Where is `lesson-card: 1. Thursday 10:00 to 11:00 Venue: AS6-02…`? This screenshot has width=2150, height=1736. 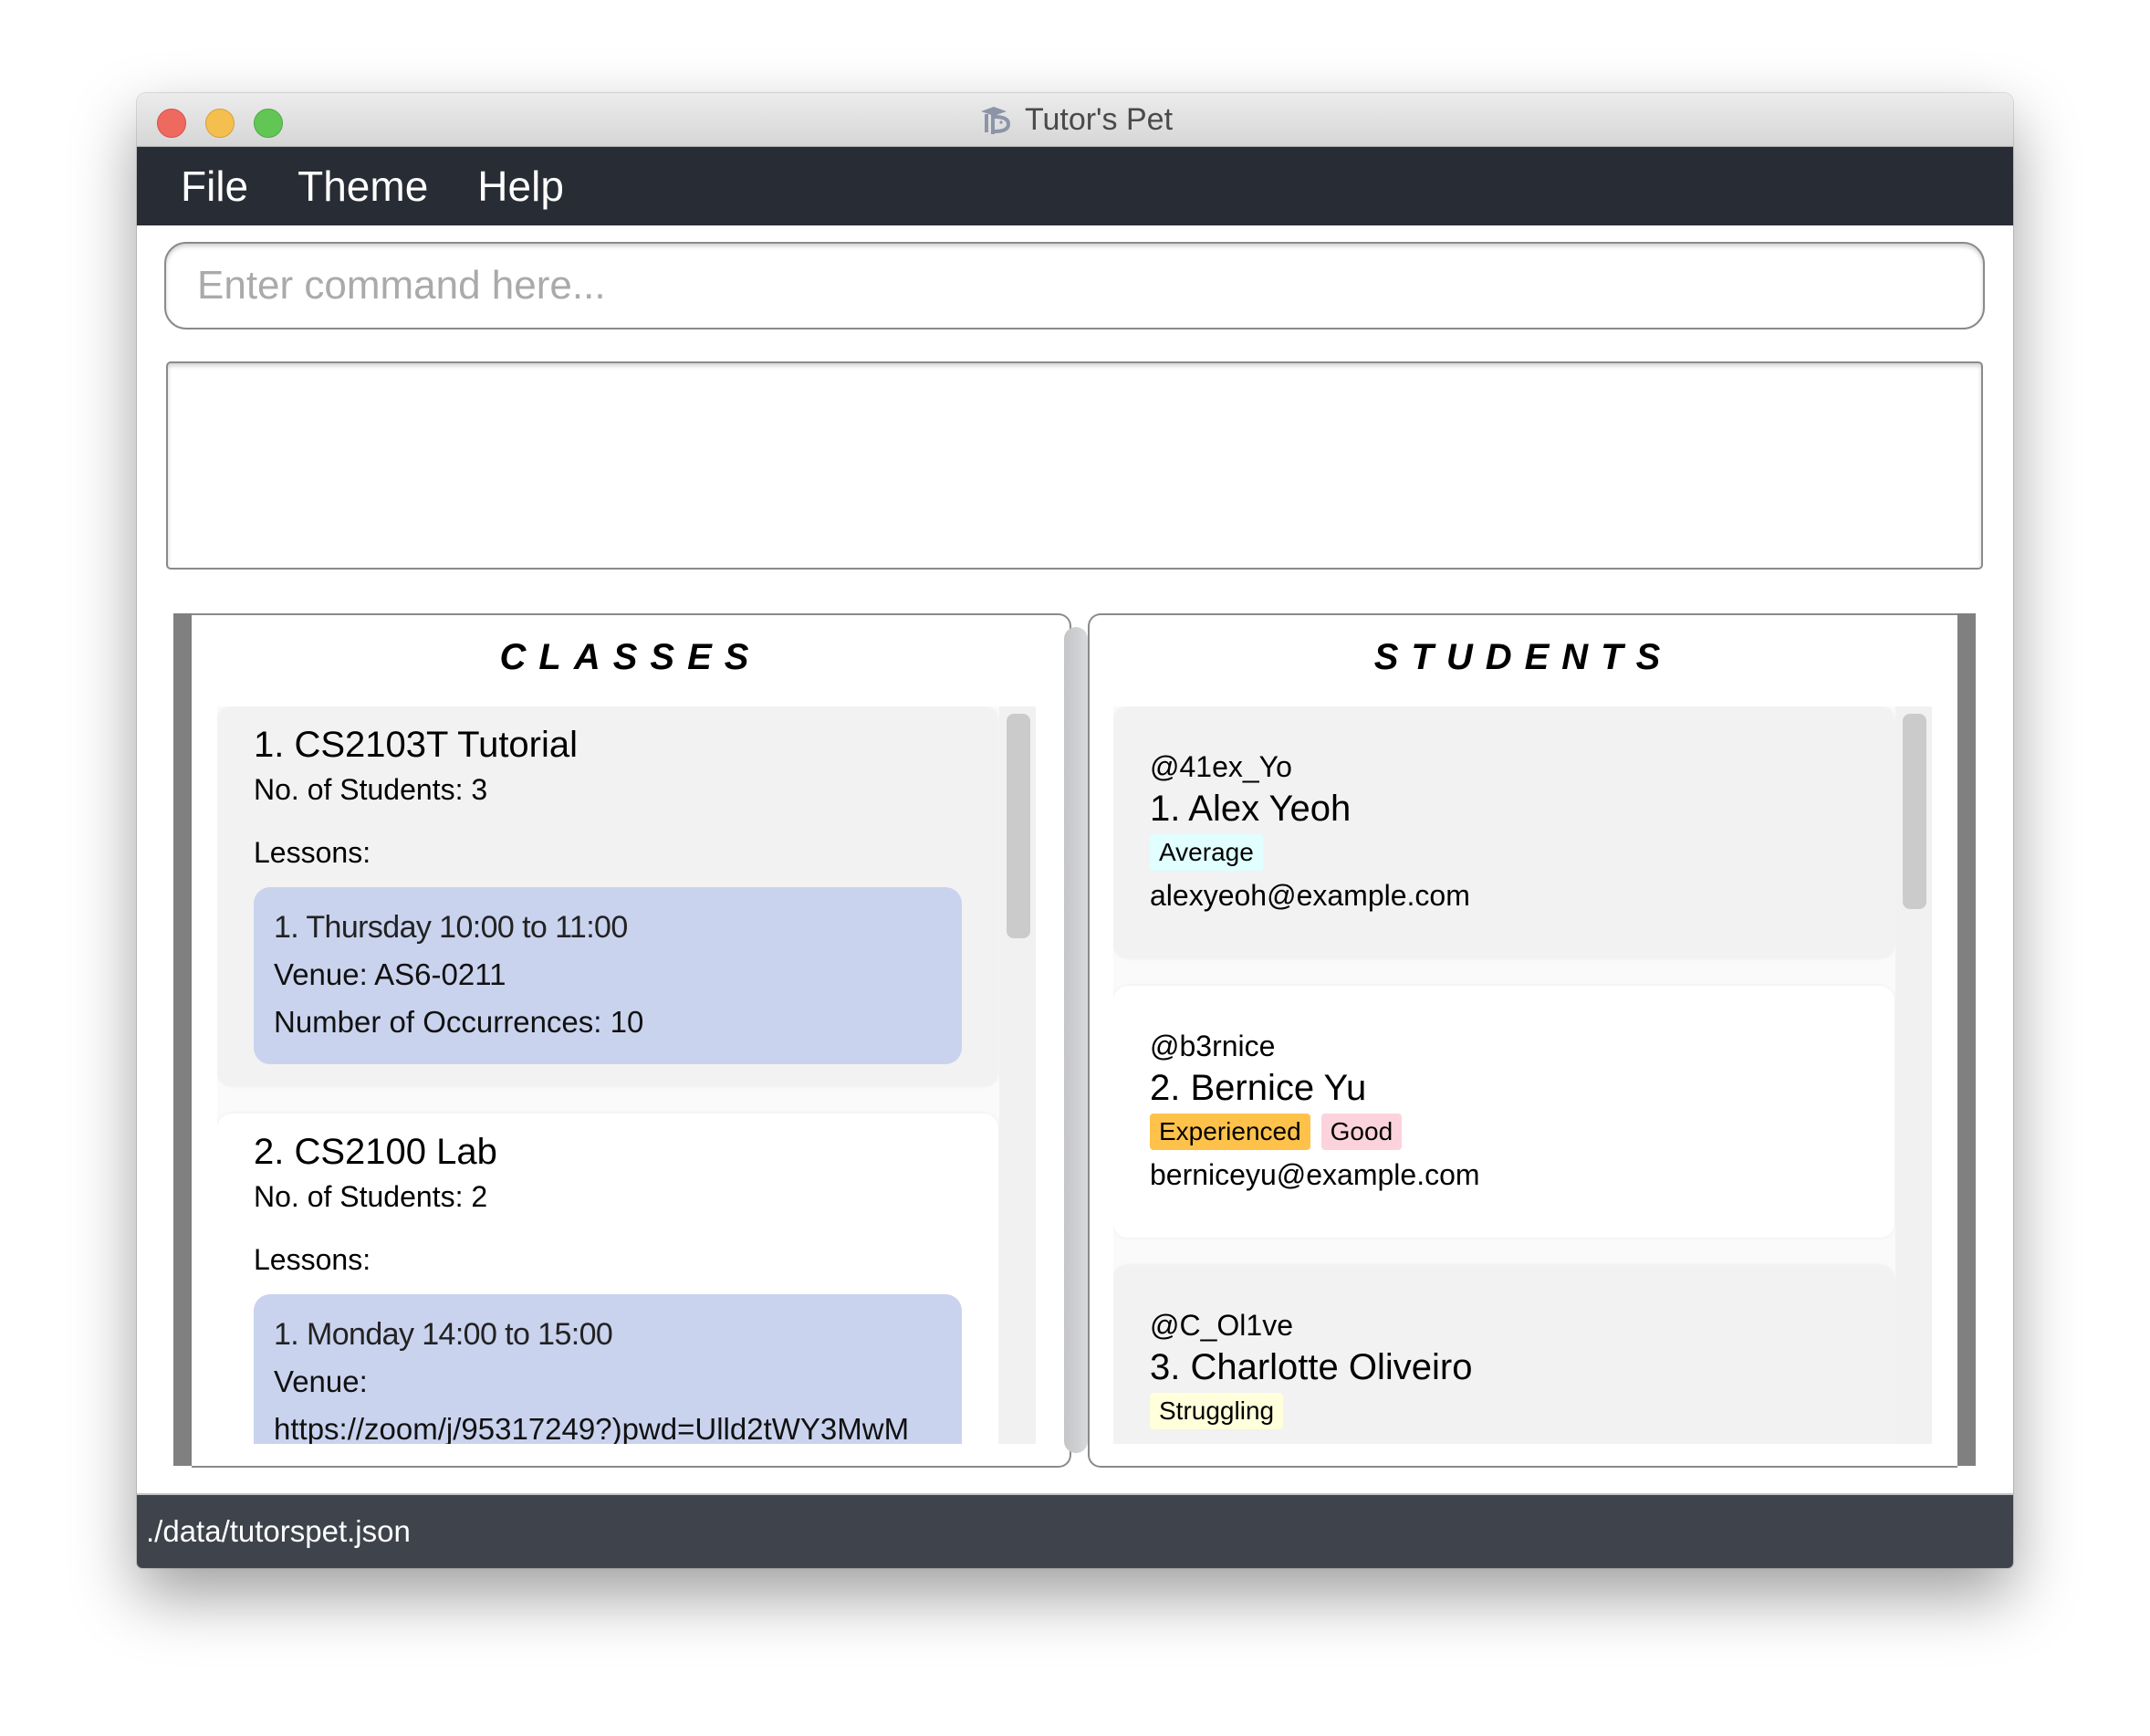
lesson-card: 1. Thursday 10:00 to 11:00 Venue: AS6-02… is located at coordinates (608, 975).